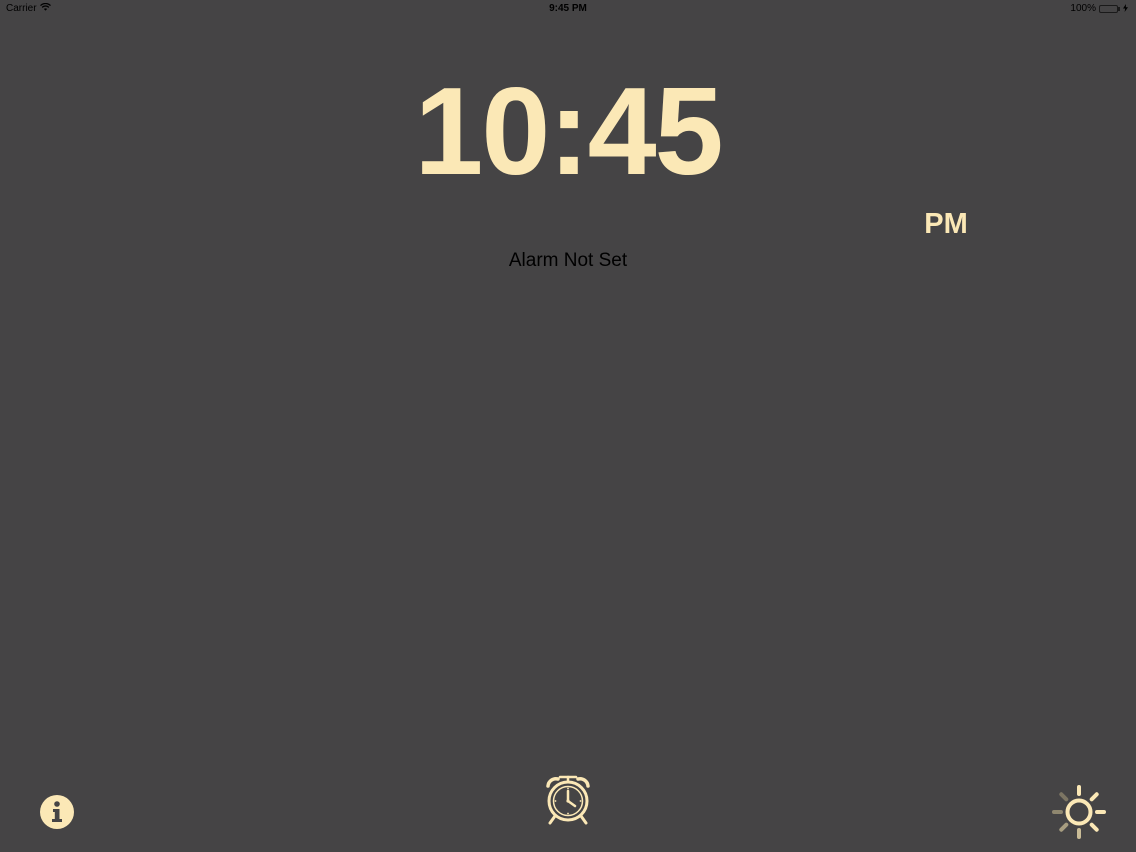 This screenshot has height=852, width=1136. I want to click on alarm-button, so click(568, 799).